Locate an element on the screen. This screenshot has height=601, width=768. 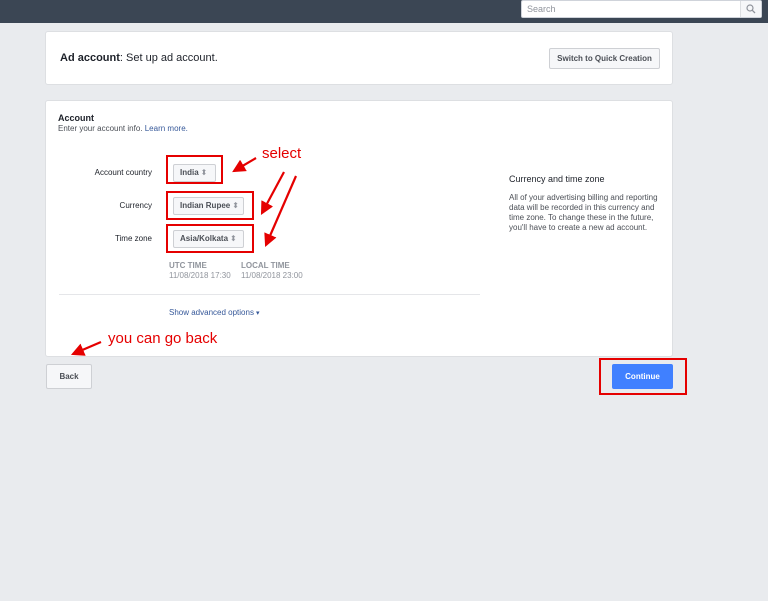
annotation-arrows is located at coordinates (184, 256).